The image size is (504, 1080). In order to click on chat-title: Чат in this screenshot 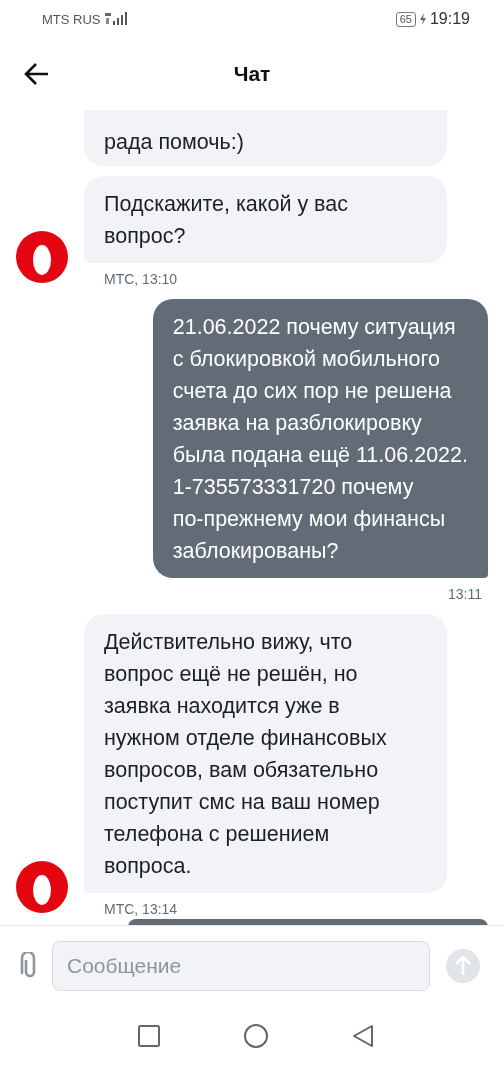, I will do `click(252, 74)`.